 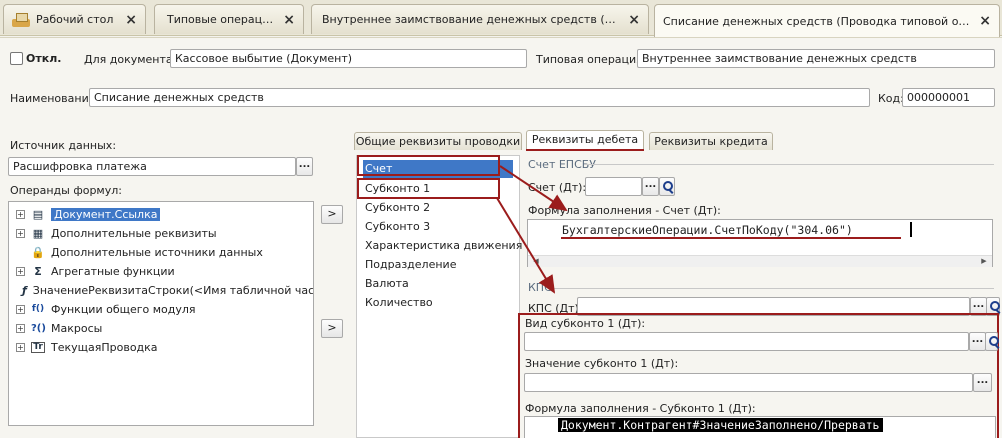 I want to click on arrow-to-subconto-fields, so click(x=526, y=245).